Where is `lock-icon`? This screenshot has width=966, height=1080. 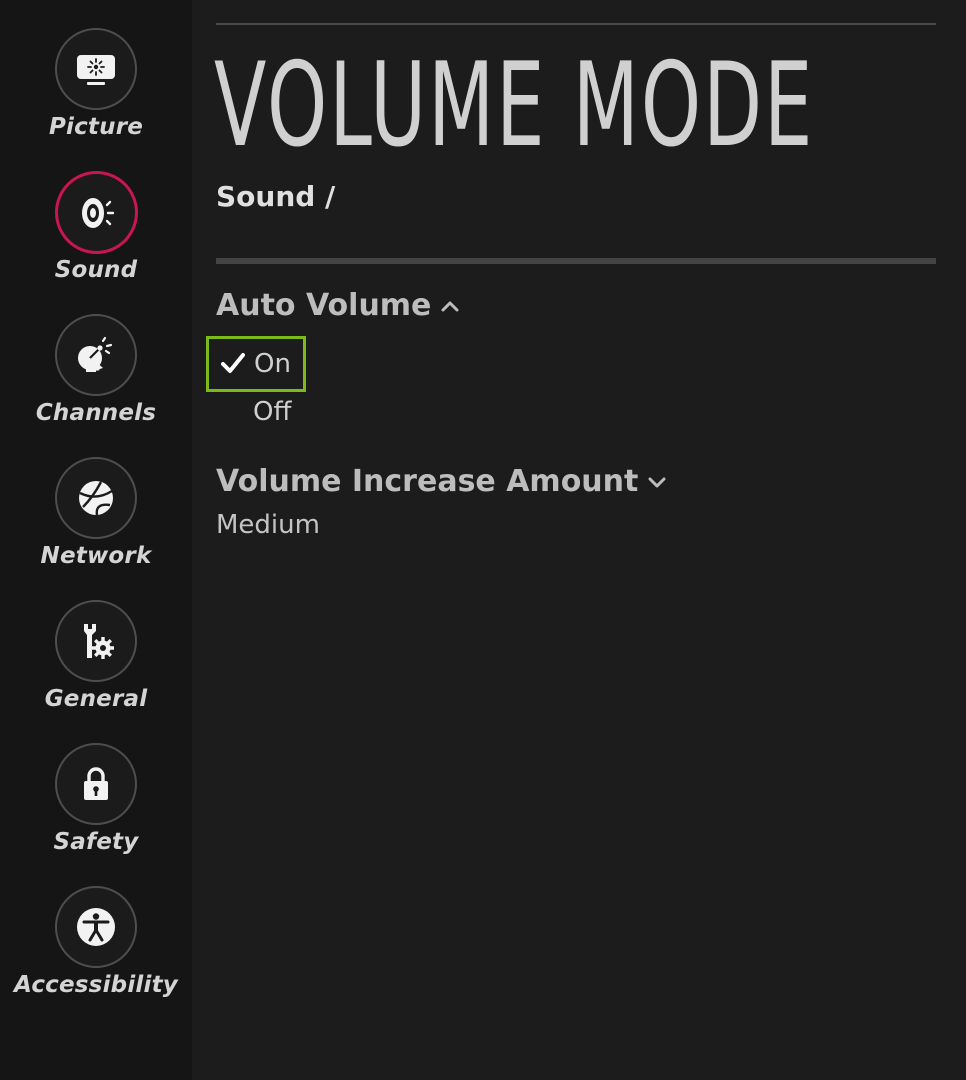 lock-icon is located at coordinates (96, 784).